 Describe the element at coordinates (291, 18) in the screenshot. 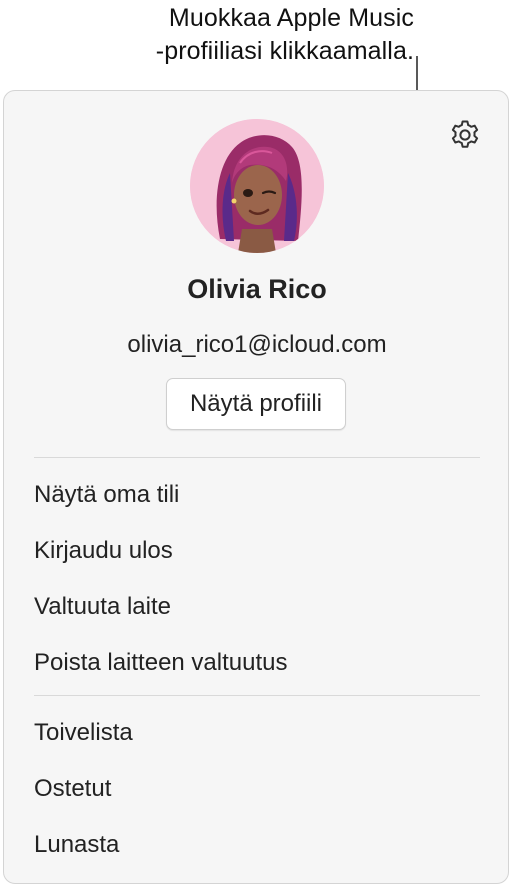

I see `callout-line-1: Muokkaa Apple Music` at that location.